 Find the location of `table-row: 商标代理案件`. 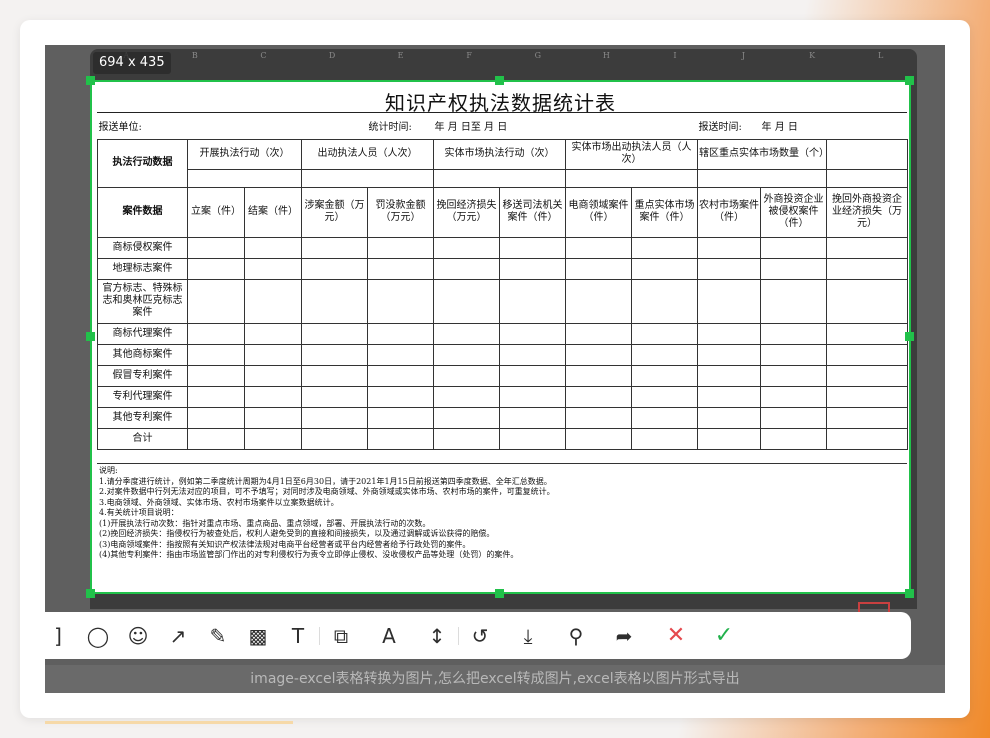

table-row: 商标代理案件 is located at coordinates (503, 333).